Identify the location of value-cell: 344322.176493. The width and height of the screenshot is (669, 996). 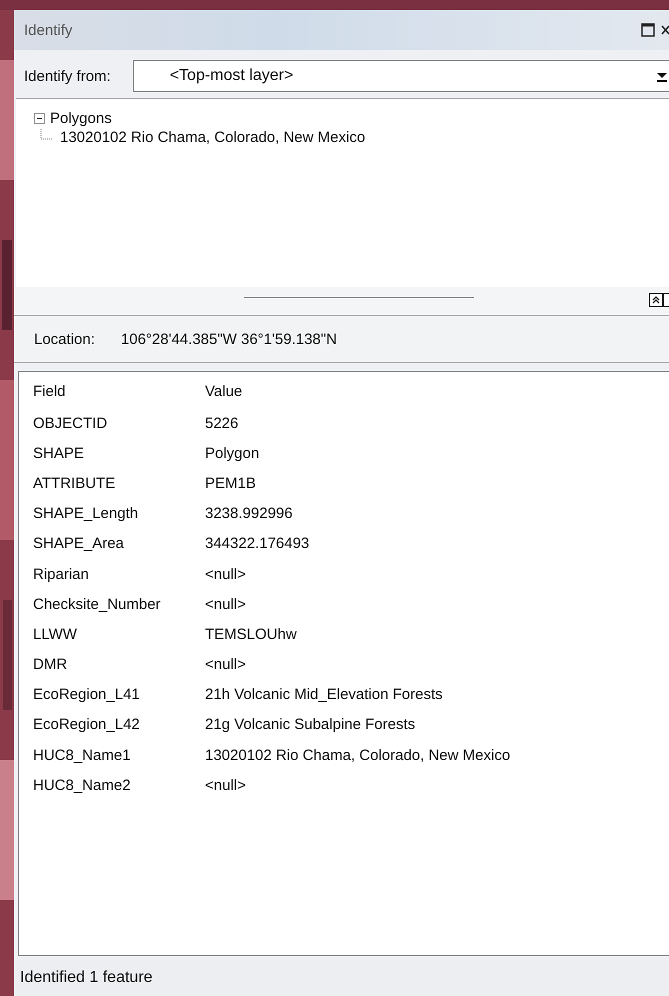
(257, 543).